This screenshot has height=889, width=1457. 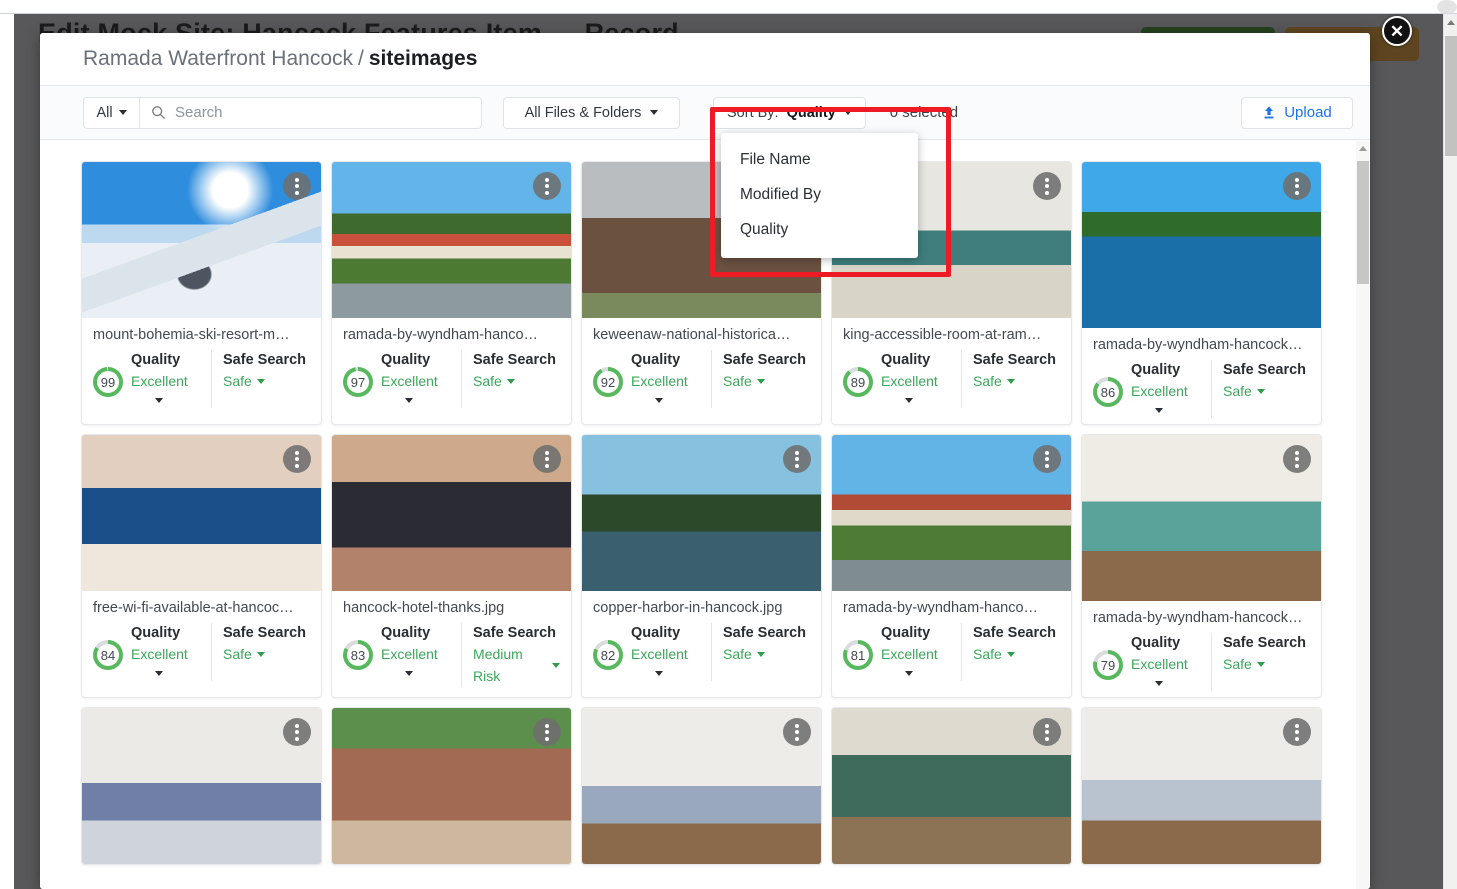 What do you see at coordinates (1397, 31) in the screenshot?
I see `close-button: ✕` at bounding box center [1397, 31].